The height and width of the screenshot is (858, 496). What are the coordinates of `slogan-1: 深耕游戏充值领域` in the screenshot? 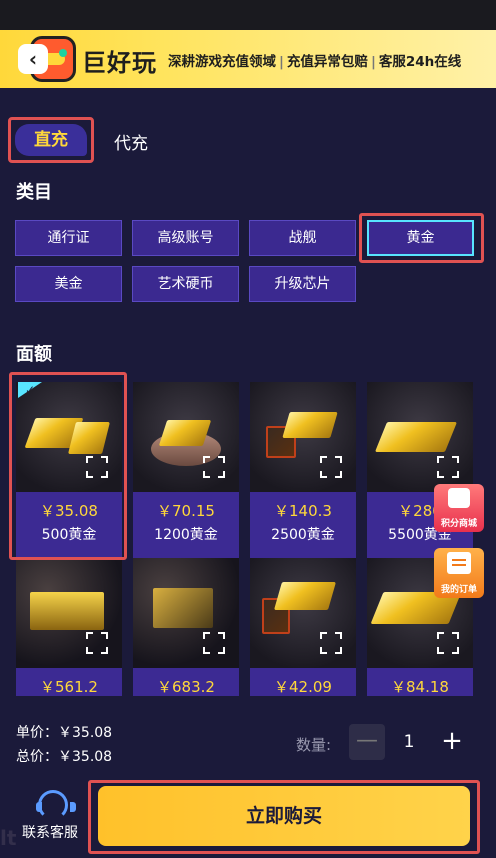 It's located at (222, 62).